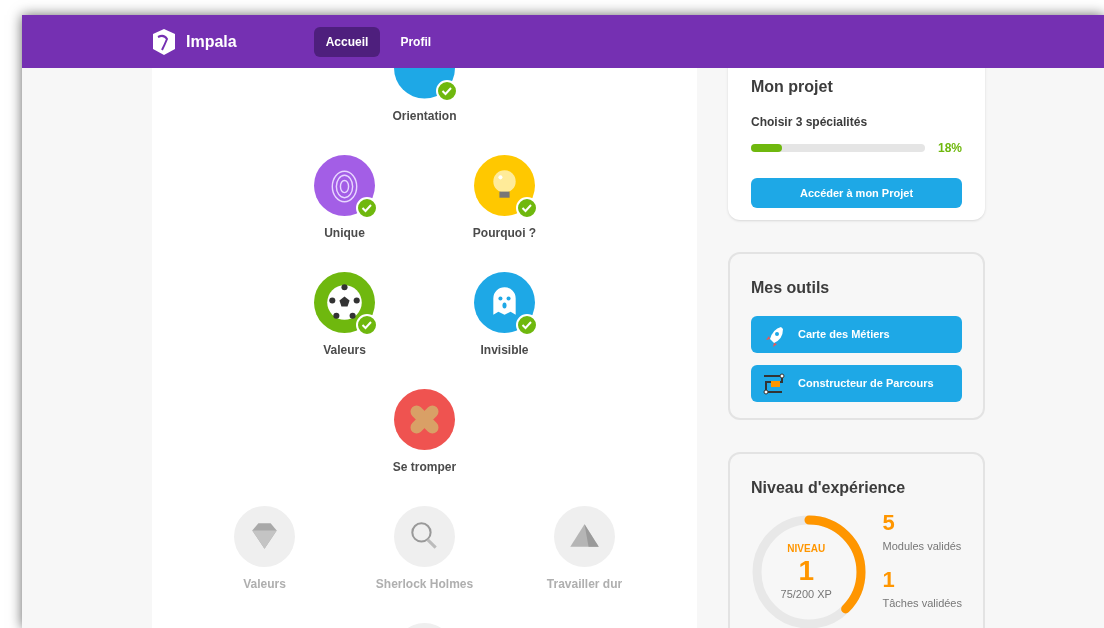 Image resolution: width=1104 pixels, height=628 pixels. I want to click on stat-label: Tâches validées, so click(922, 603).